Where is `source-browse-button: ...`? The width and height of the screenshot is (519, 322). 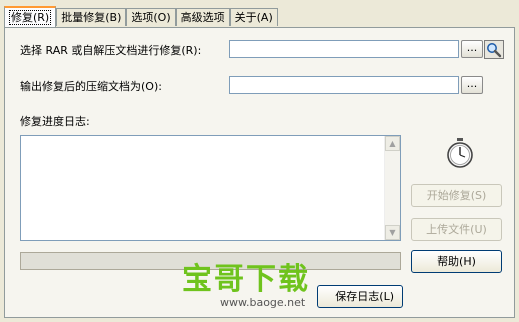 source-browse-button: ... is located at coordinates (472, 49).